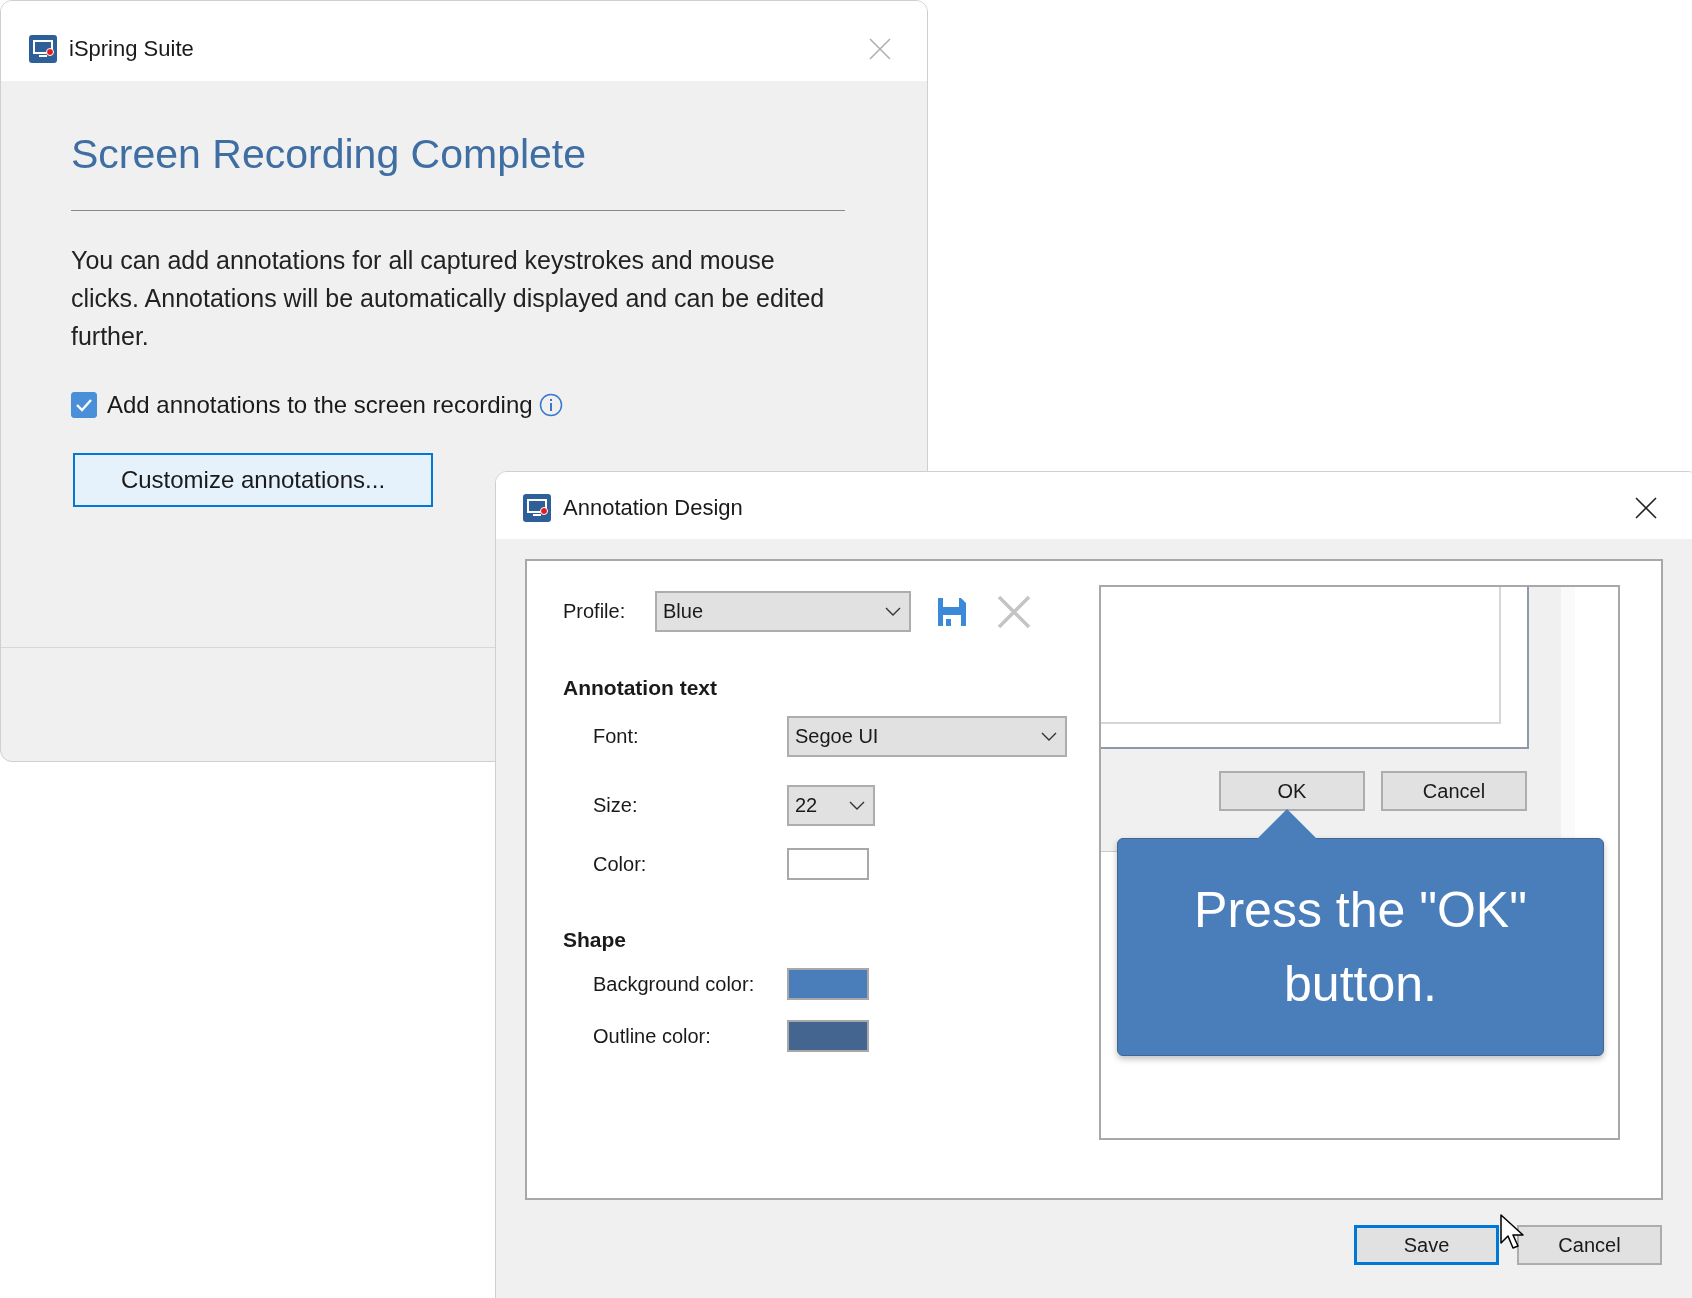 Image resolution: width=1692 pixels, height=1298 pixels. I want to click on field-label: Background color:, so click(674, 984).